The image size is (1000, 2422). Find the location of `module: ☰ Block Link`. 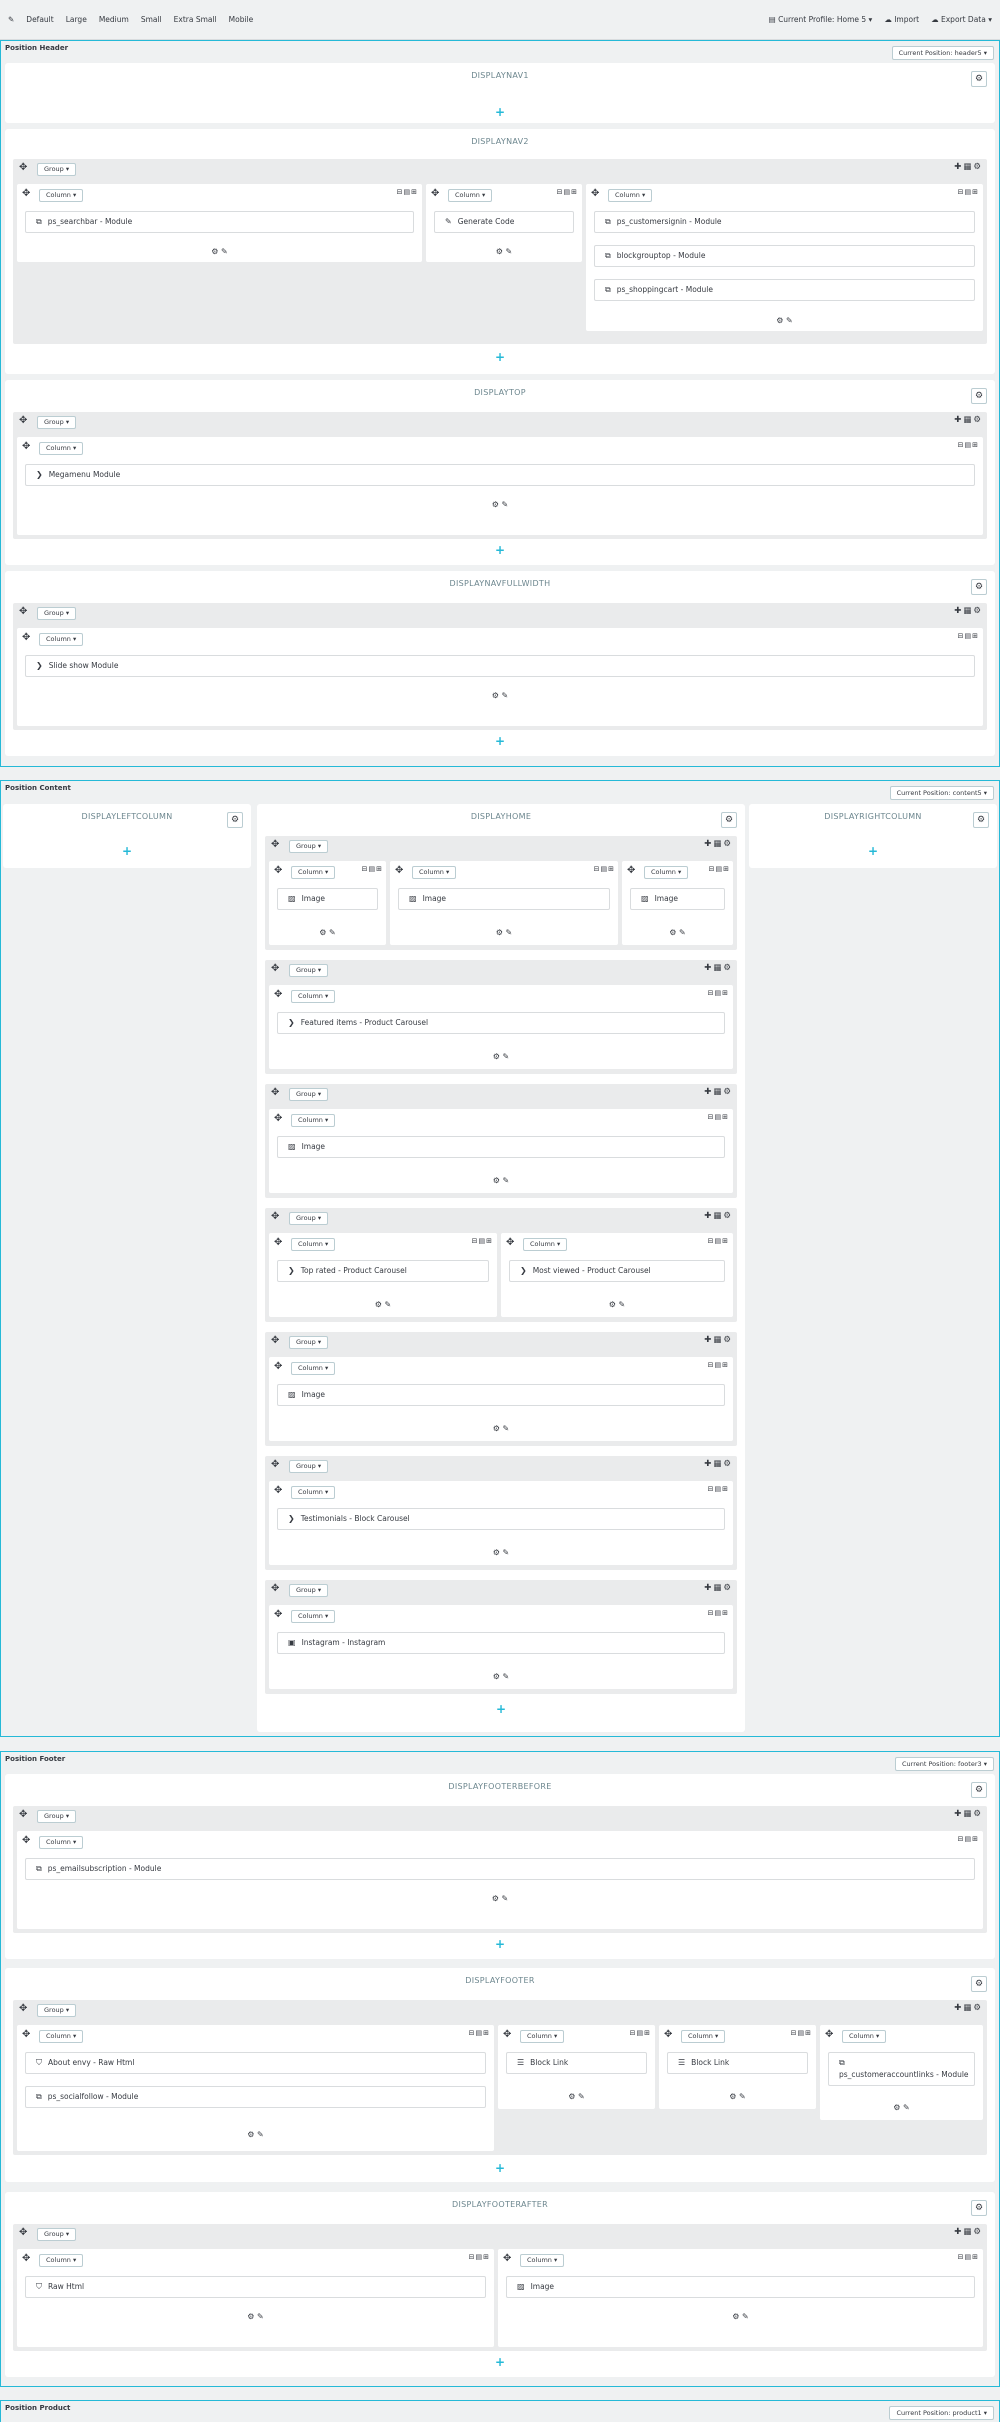

module: ☰ Block Link is located at coordinates (737, 2063).